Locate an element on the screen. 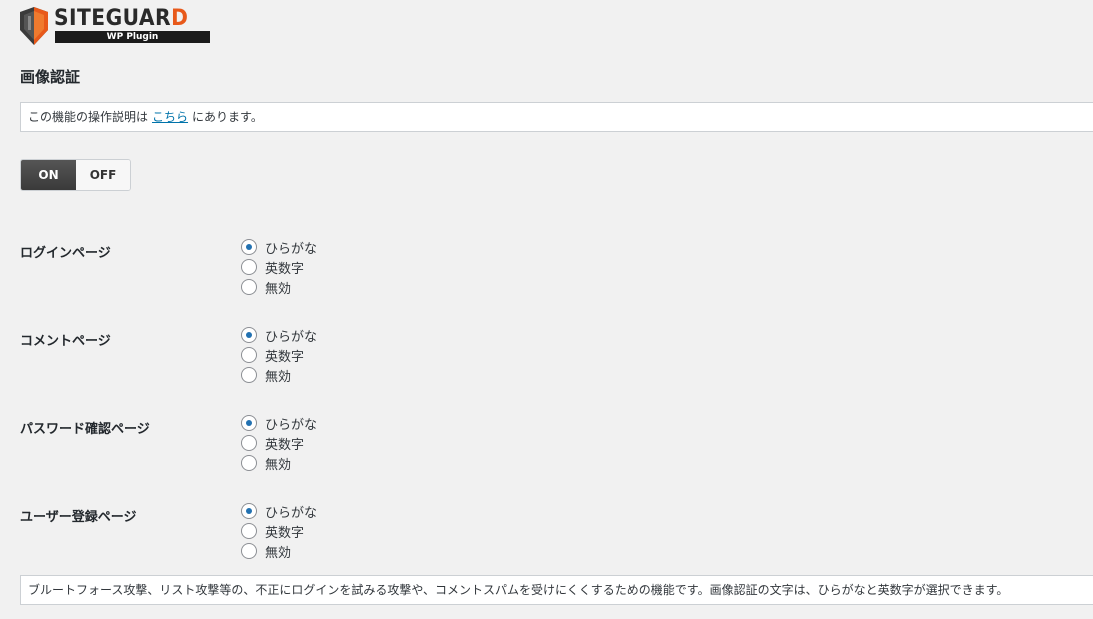 The image size is (1093, 619). radio-group-comment: ひらがな 英数字 無効 is located at coordinates (279, 355).